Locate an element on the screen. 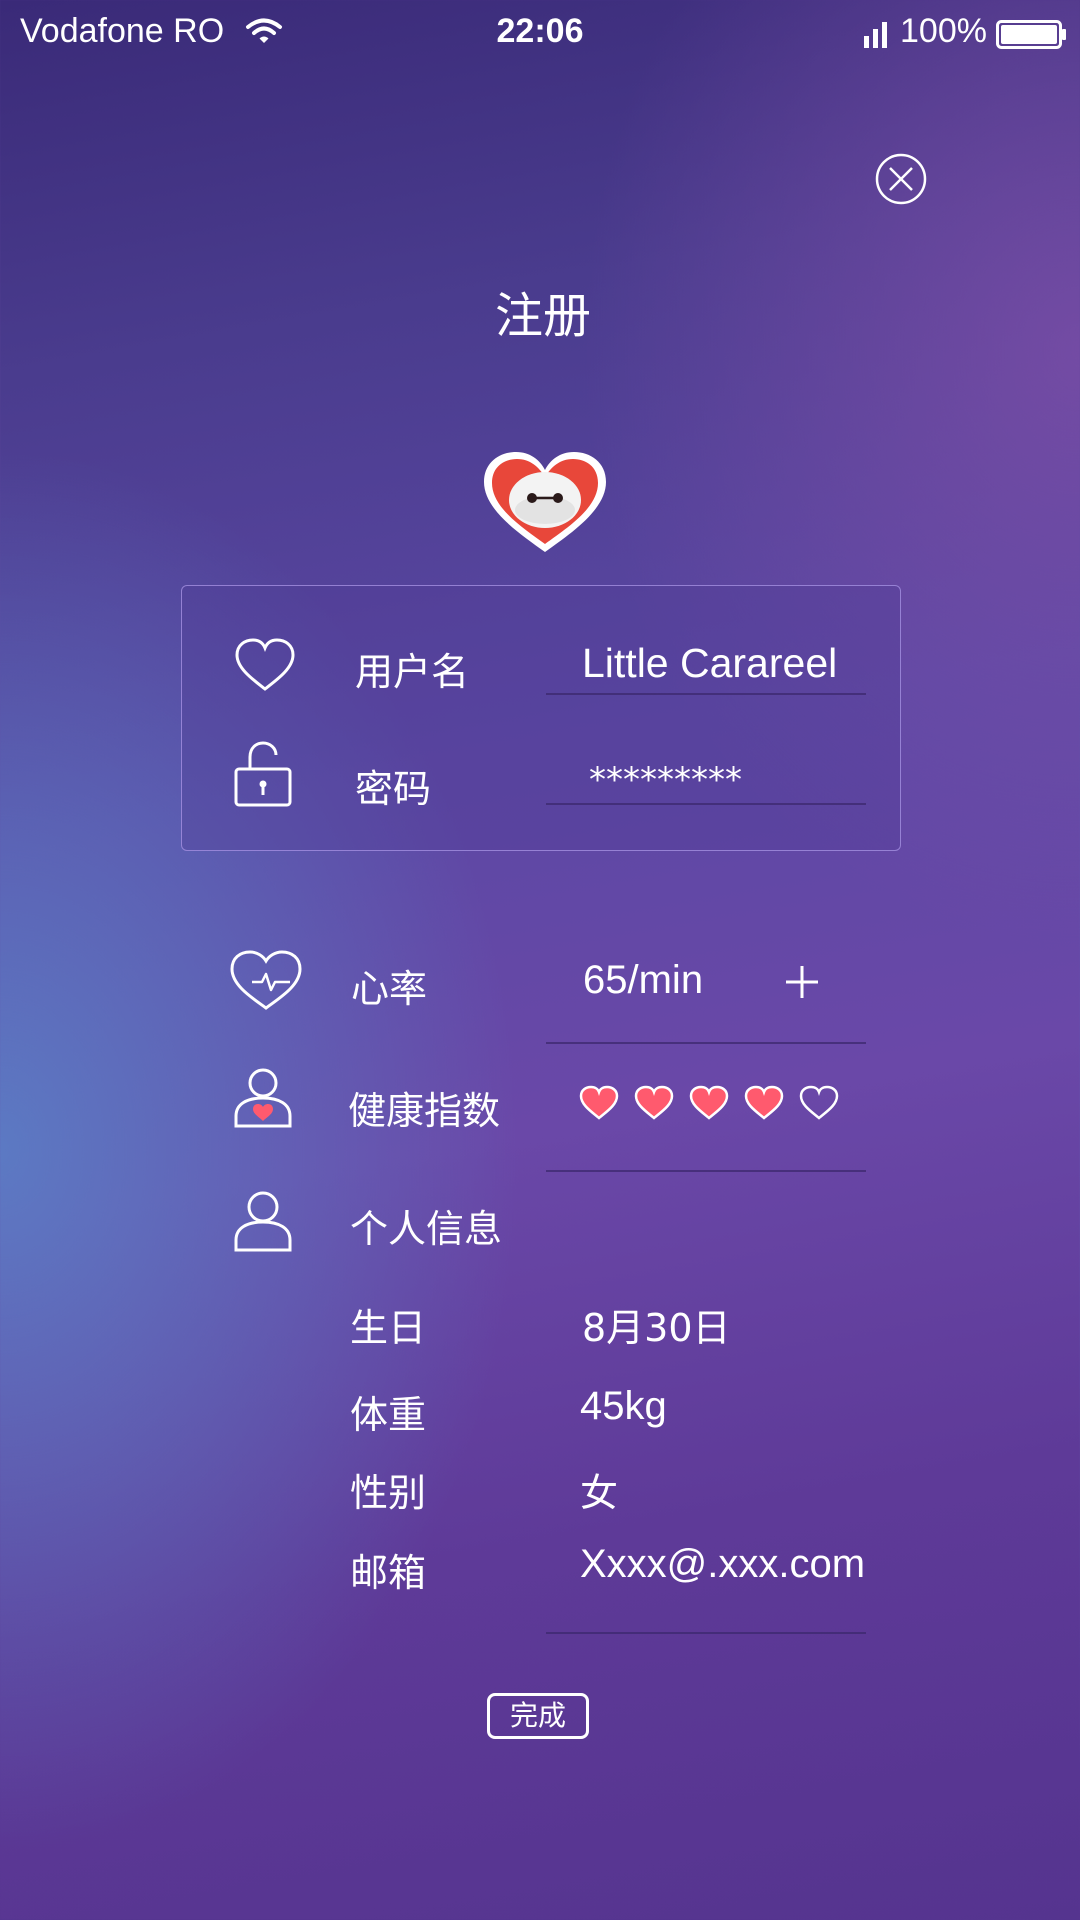 This screenshot has width=1080, height=1920. heart-rate-label: 心率 is located at coordinates (389, 989).